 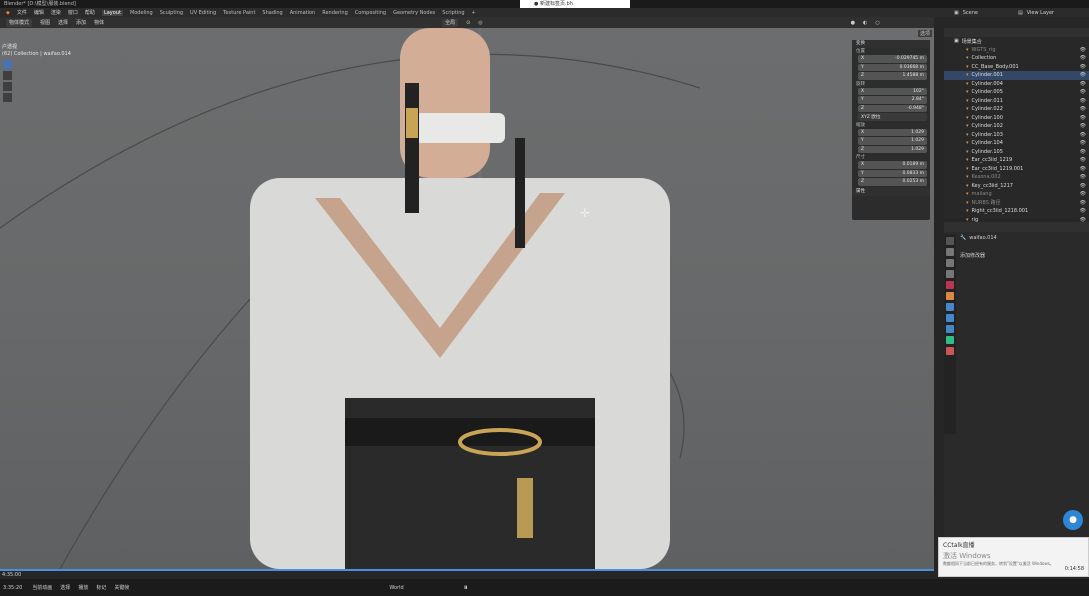 I want to click on view-layer-tab-icon, so click(x=950, y=274).